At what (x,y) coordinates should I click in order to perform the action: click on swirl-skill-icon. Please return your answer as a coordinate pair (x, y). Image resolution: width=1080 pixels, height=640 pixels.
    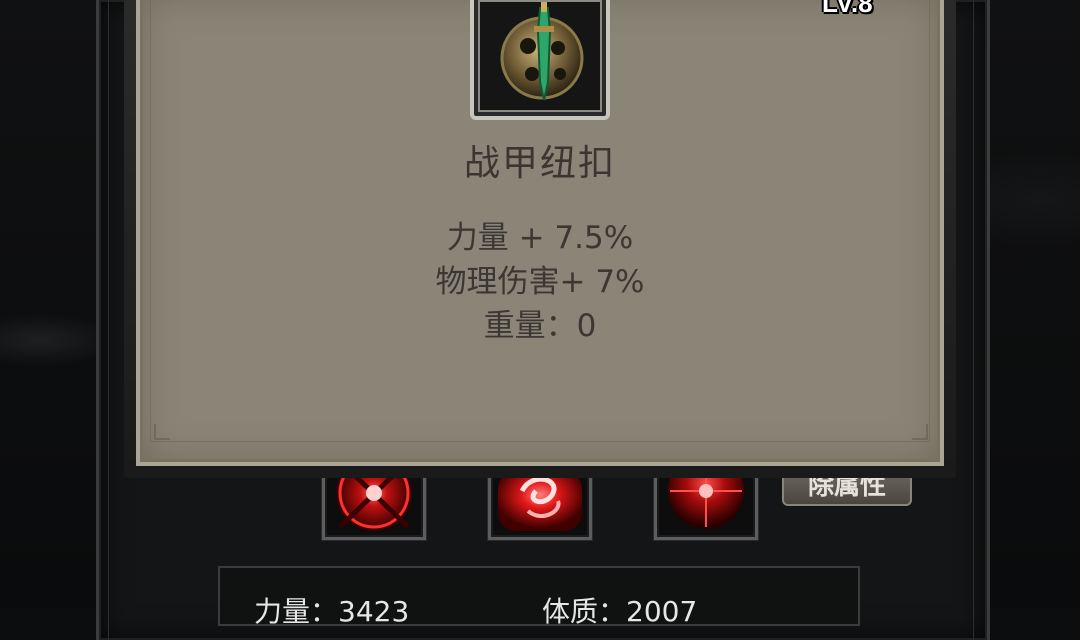
    Looking at the image, I should click on (540, 500).